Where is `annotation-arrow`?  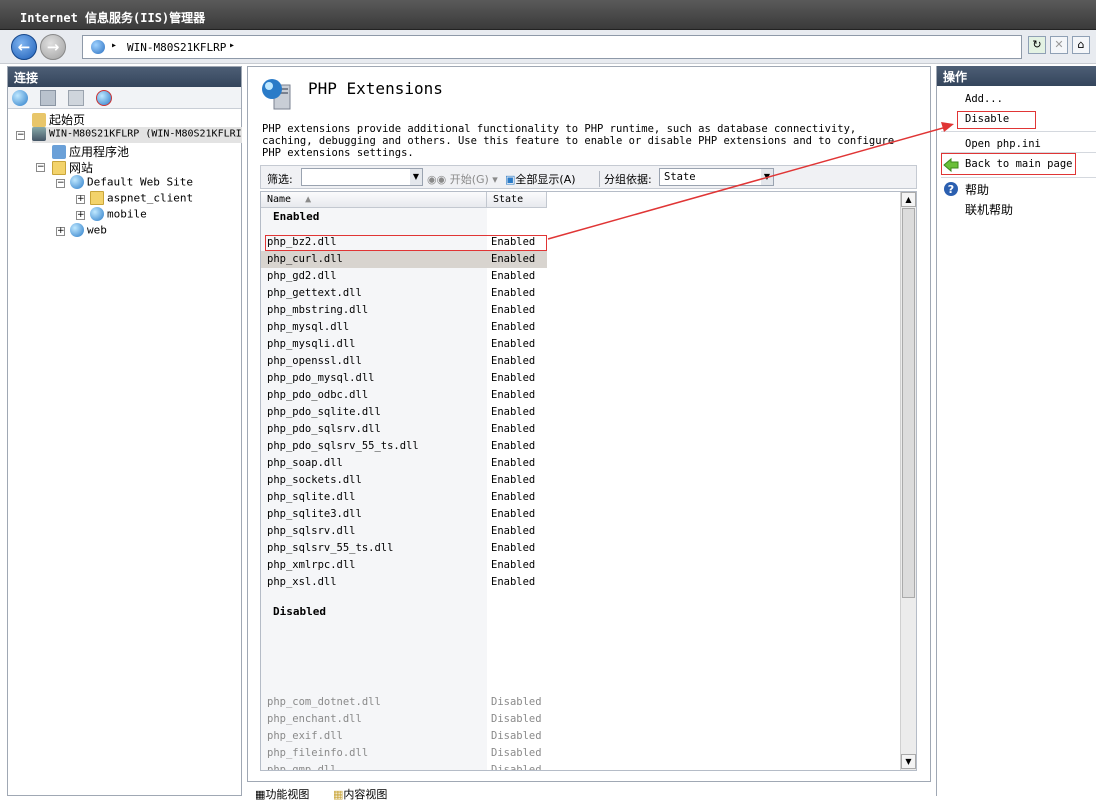
annotation-arrow is located at coordinates (750, 181).